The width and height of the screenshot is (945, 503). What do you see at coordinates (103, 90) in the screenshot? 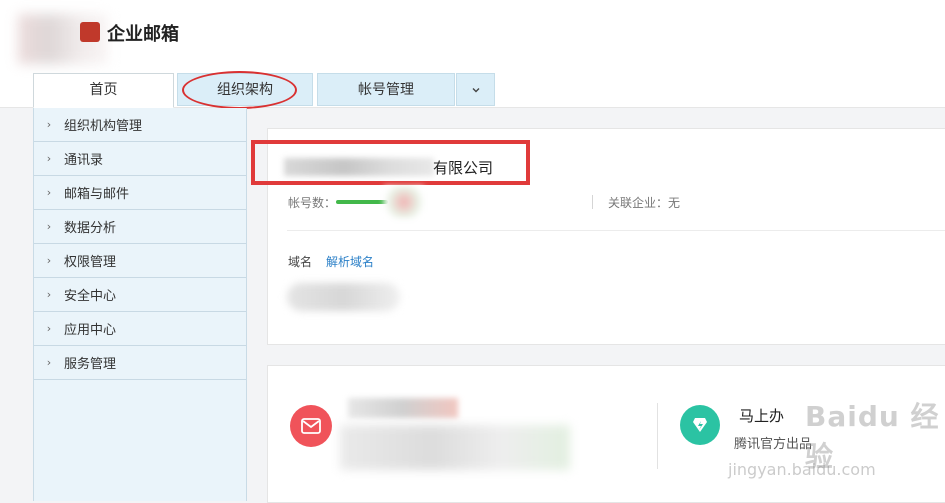
I see `tab-home: 首页` at bounding box center [103, 90].